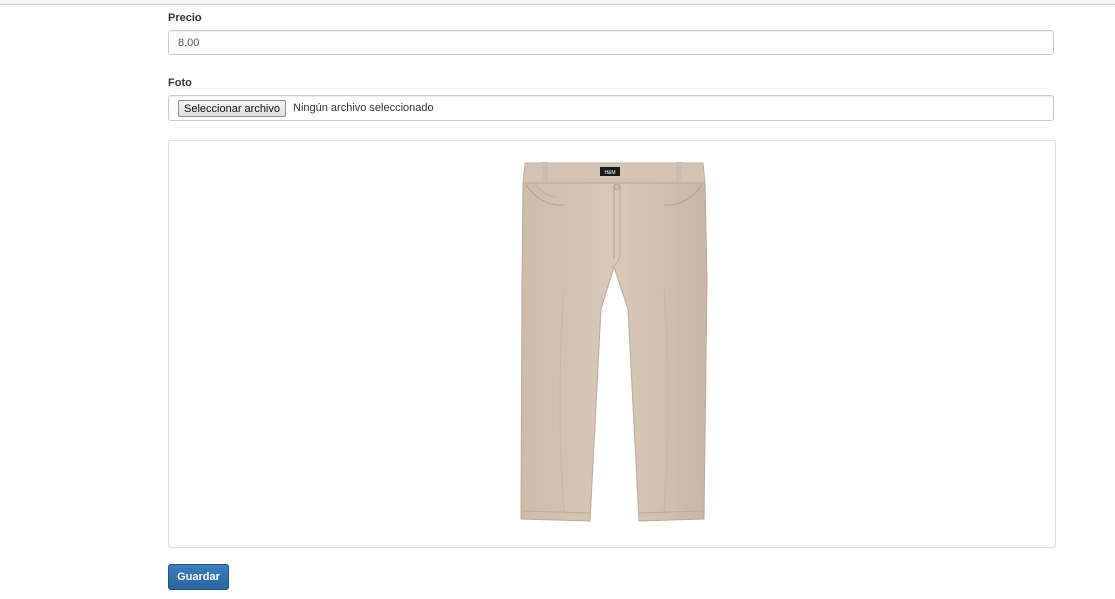 The image size is (1115, 599). I want to click on price-label: Precio, so click(185, 18).